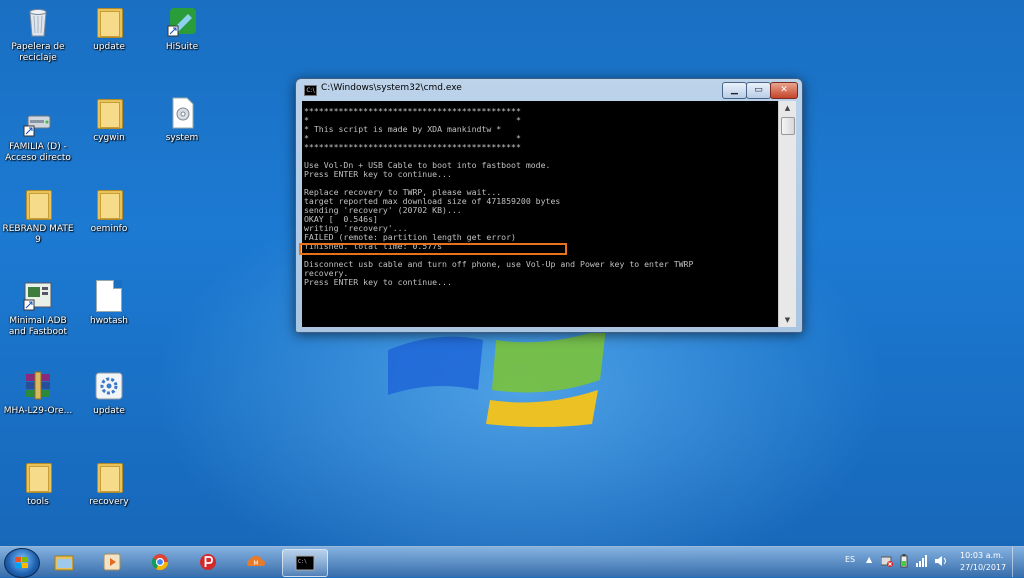  Describe the element at coordinates (38, 502) in the screenshot. I see `desktop-icon-label: tools` at that location.